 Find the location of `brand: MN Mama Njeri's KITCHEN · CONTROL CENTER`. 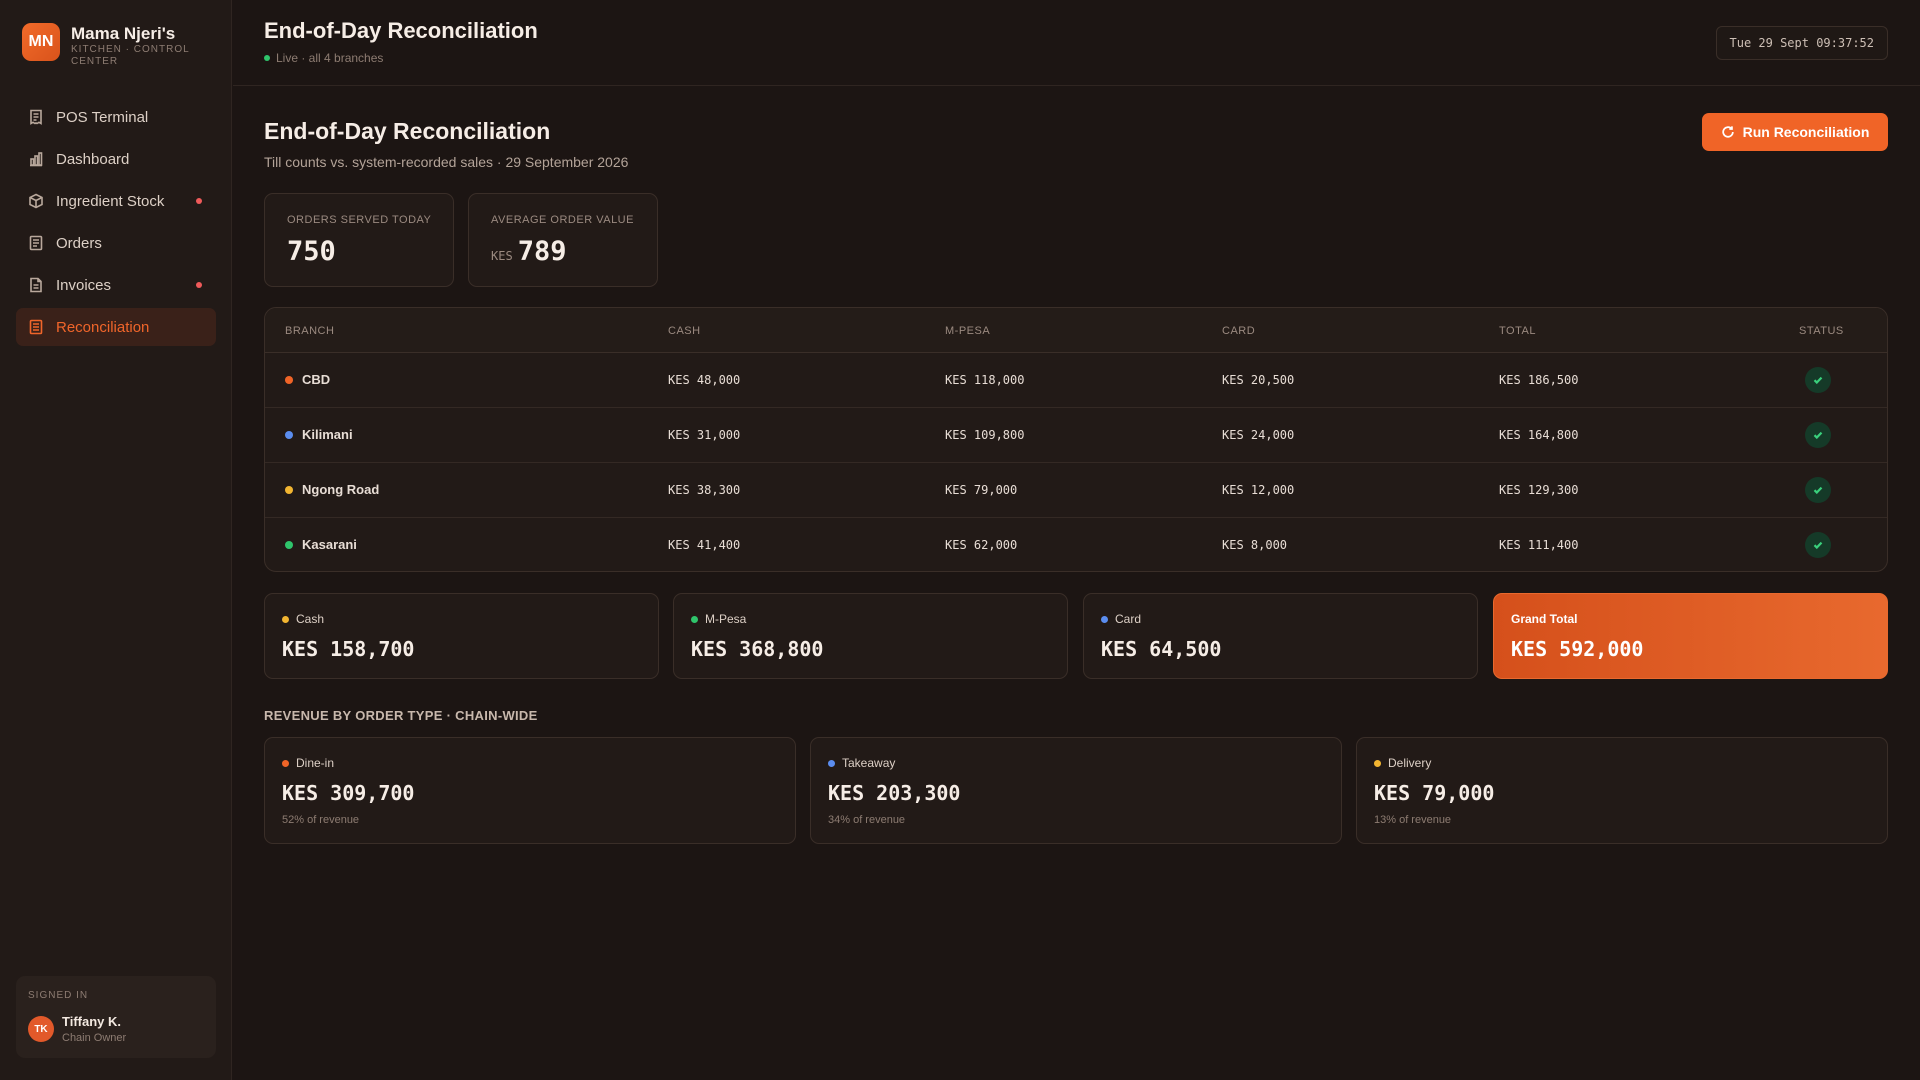

brand: MN Mama Njeri's KITCHEN · CONTROL CENTER is located at coordinates (106, 45).